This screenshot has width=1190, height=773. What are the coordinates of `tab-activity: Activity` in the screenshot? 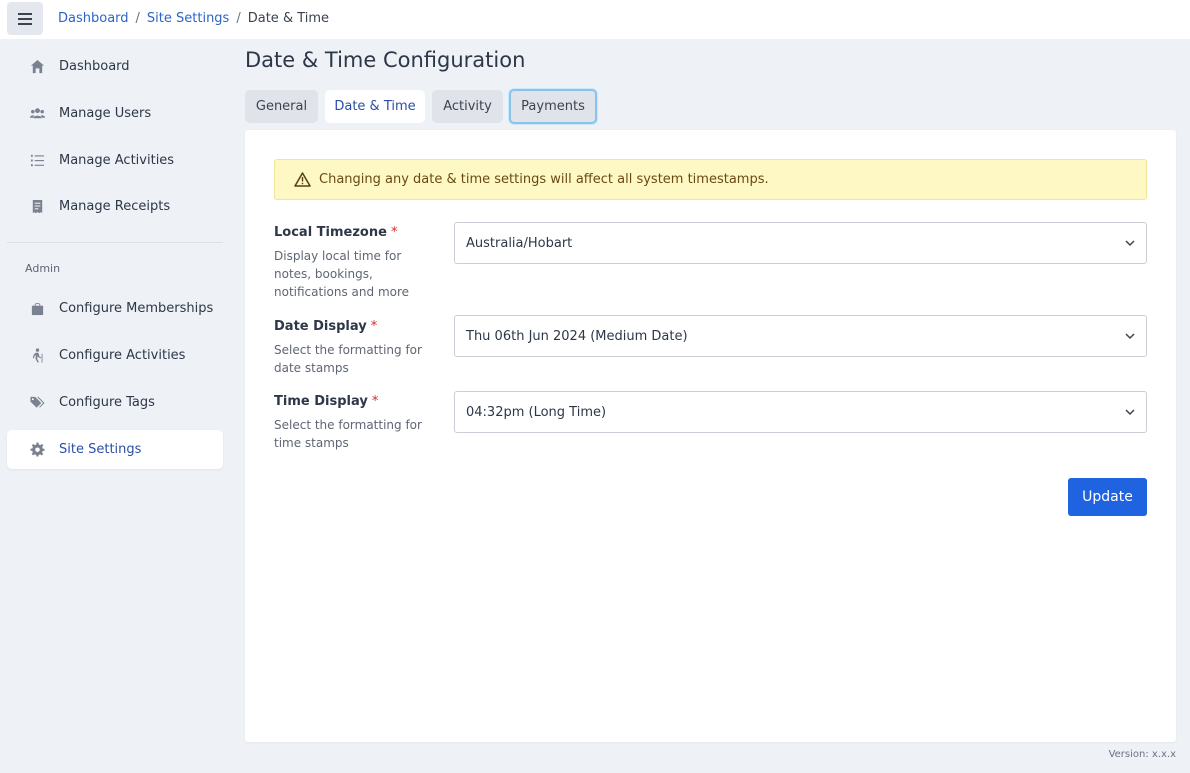 It's located at (467, 106).